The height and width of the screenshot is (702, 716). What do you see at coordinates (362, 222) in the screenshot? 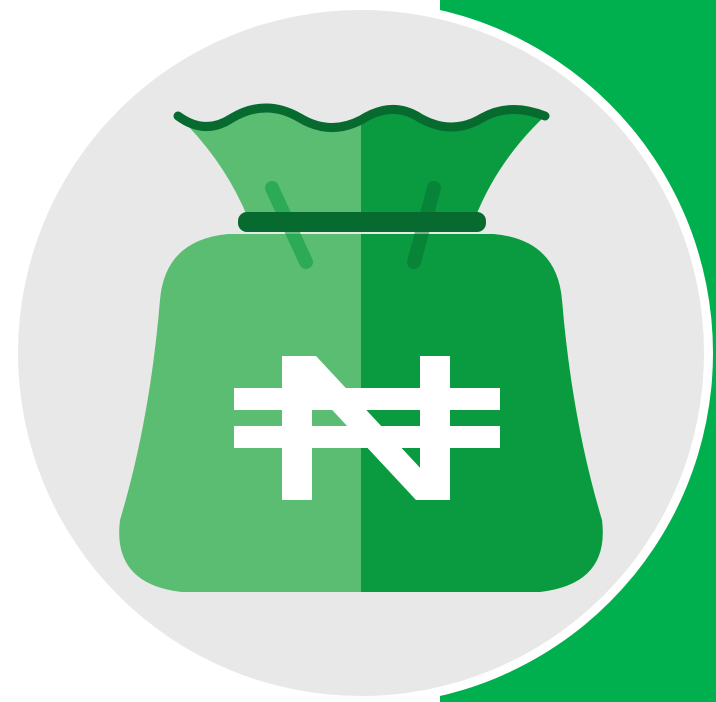
I see `bag-tie-band` at bounding box center [362, 222].